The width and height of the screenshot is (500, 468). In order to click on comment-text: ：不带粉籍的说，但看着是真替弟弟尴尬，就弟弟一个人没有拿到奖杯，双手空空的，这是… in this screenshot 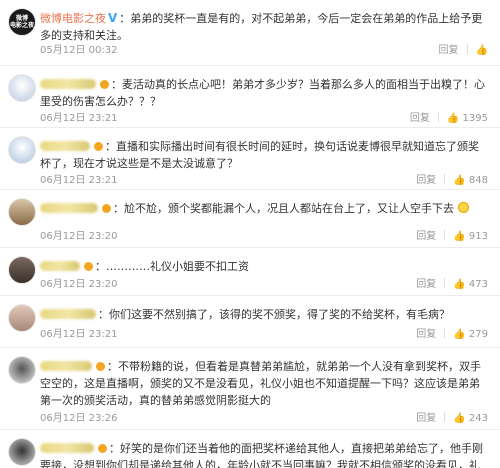, I will do `click(260, 383)`.